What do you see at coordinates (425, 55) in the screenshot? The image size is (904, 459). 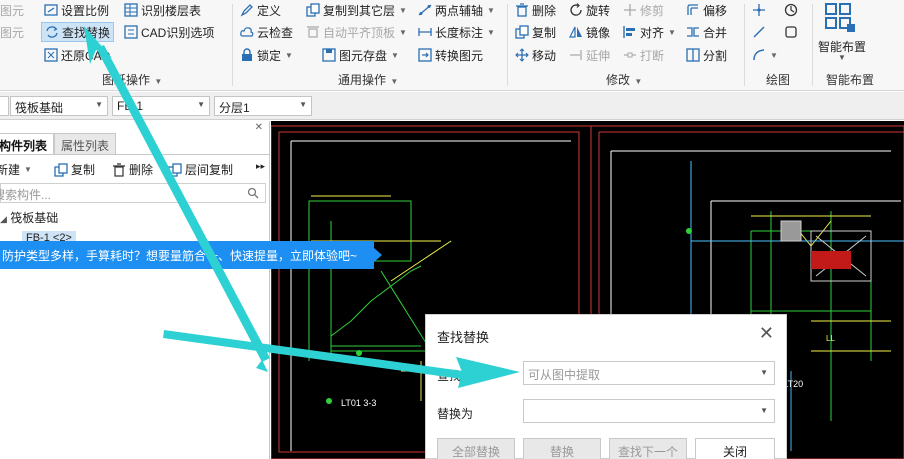 I see `convert-icon` at bounding box center [425, 55].